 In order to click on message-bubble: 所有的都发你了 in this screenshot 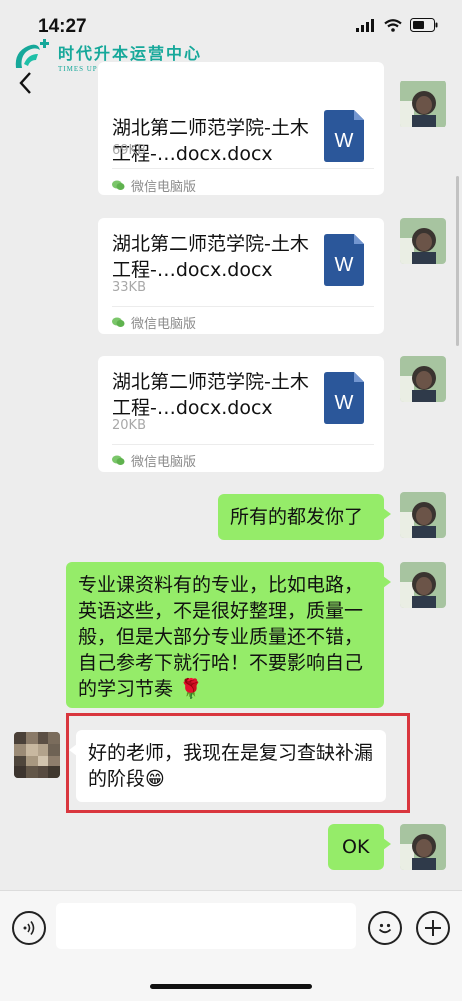, I will do `click(304, 517)`.